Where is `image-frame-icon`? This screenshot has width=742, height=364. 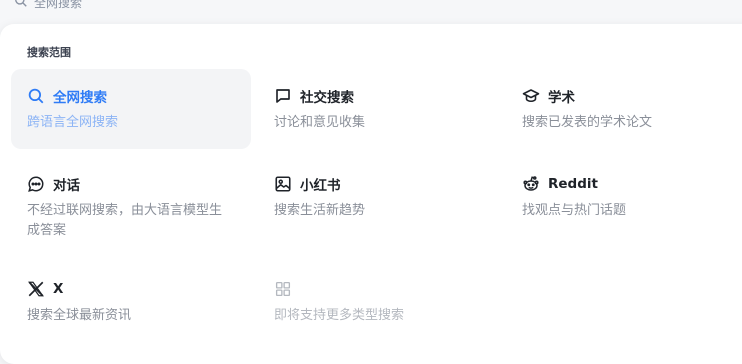 image-frame-icon is located at coordinates (283, 184).